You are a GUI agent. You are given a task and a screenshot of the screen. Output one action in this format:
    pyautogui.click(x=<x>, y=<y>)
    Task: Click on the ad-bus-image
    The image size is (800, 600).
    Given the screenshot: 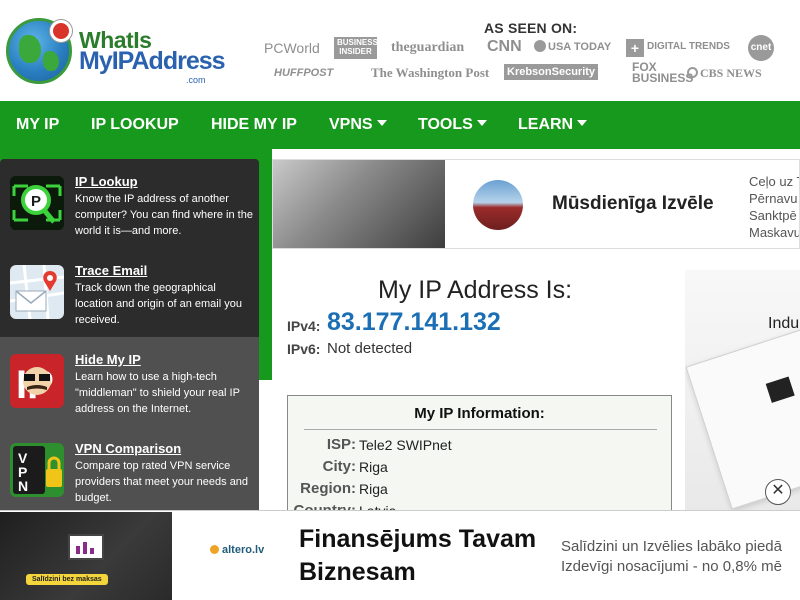 What is the action you would take?
    pyautogui.click(x=498, y=205)
    